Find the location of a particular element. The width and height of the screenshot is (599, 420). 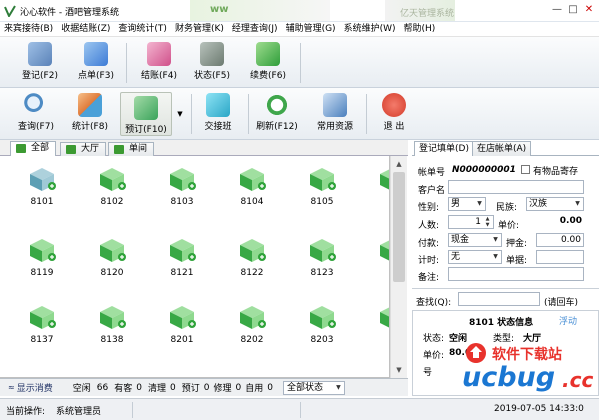

search-input is located at coordinates (499, 299).